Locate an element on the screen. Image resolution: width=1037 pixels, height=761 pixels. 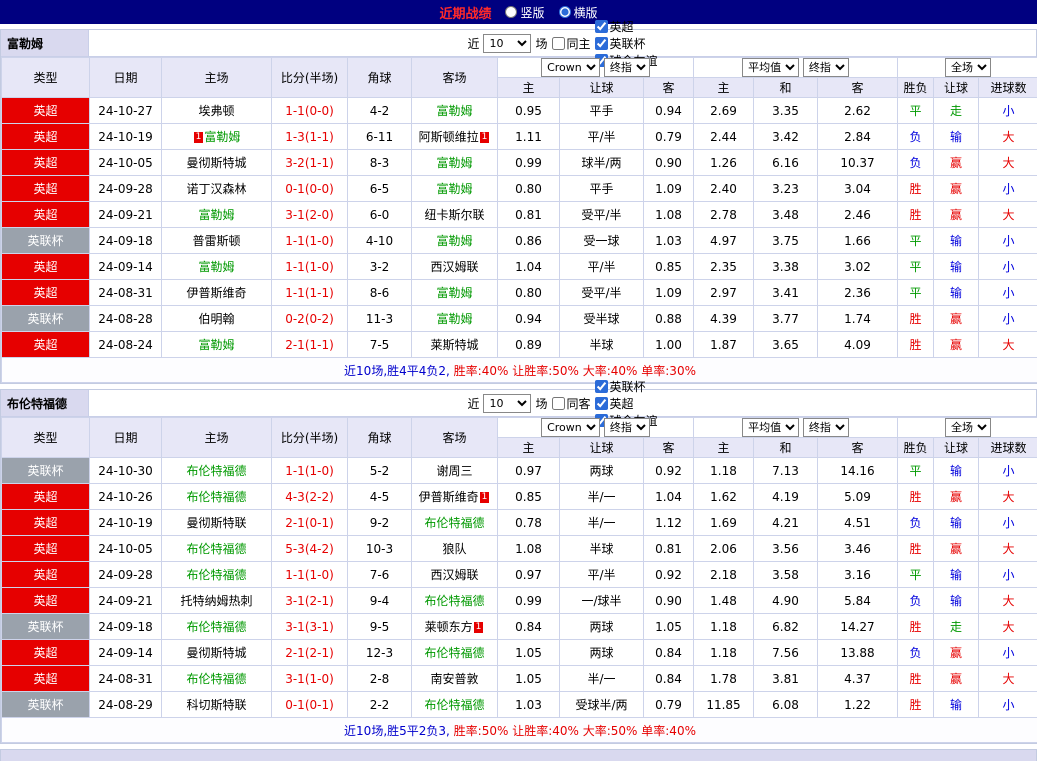
home-team-cell: 伊普斯维奇 is located at coordinates (217, 293).